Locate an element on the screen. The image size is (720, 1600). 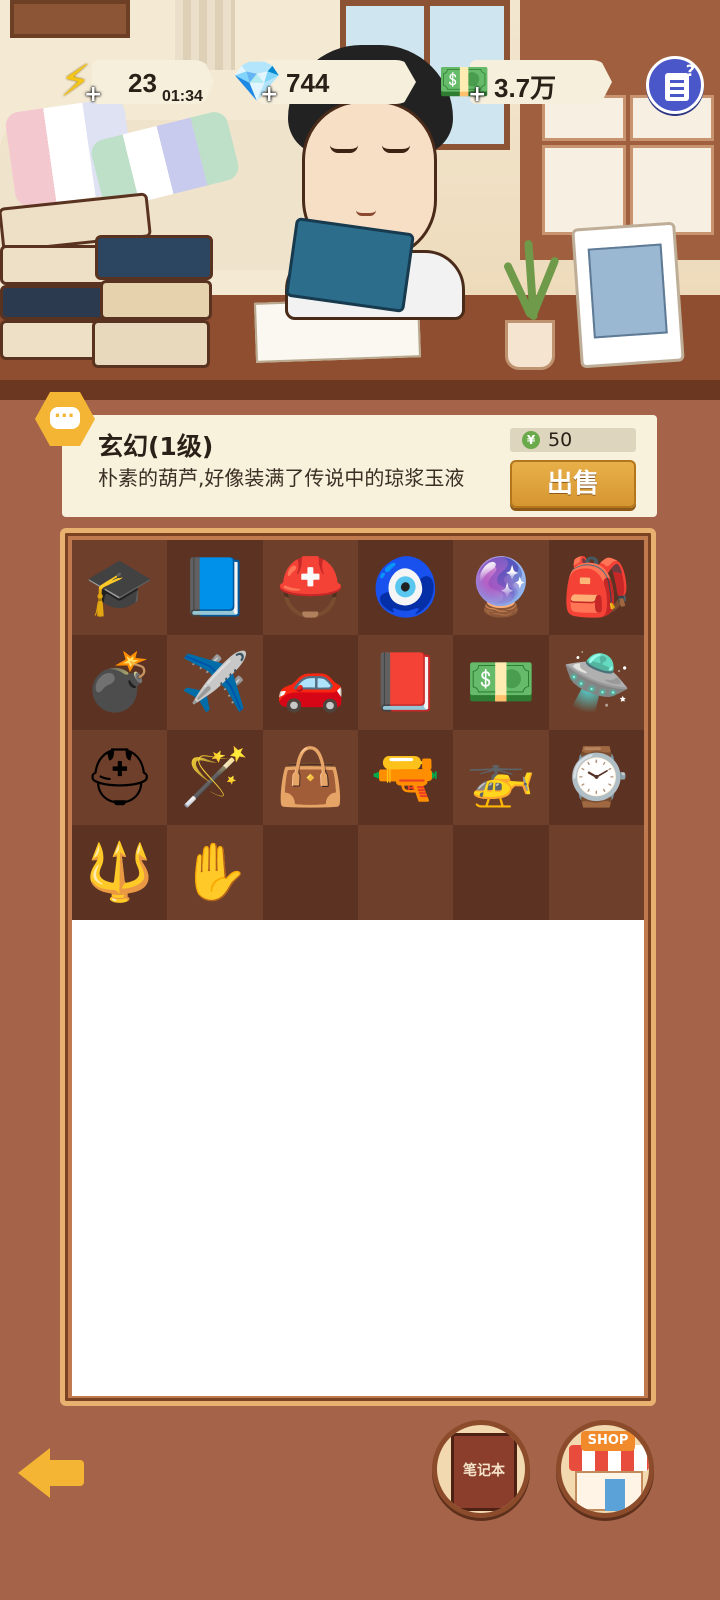
buddha-hand-icon: ✋ is located at coordinates (215, 872).